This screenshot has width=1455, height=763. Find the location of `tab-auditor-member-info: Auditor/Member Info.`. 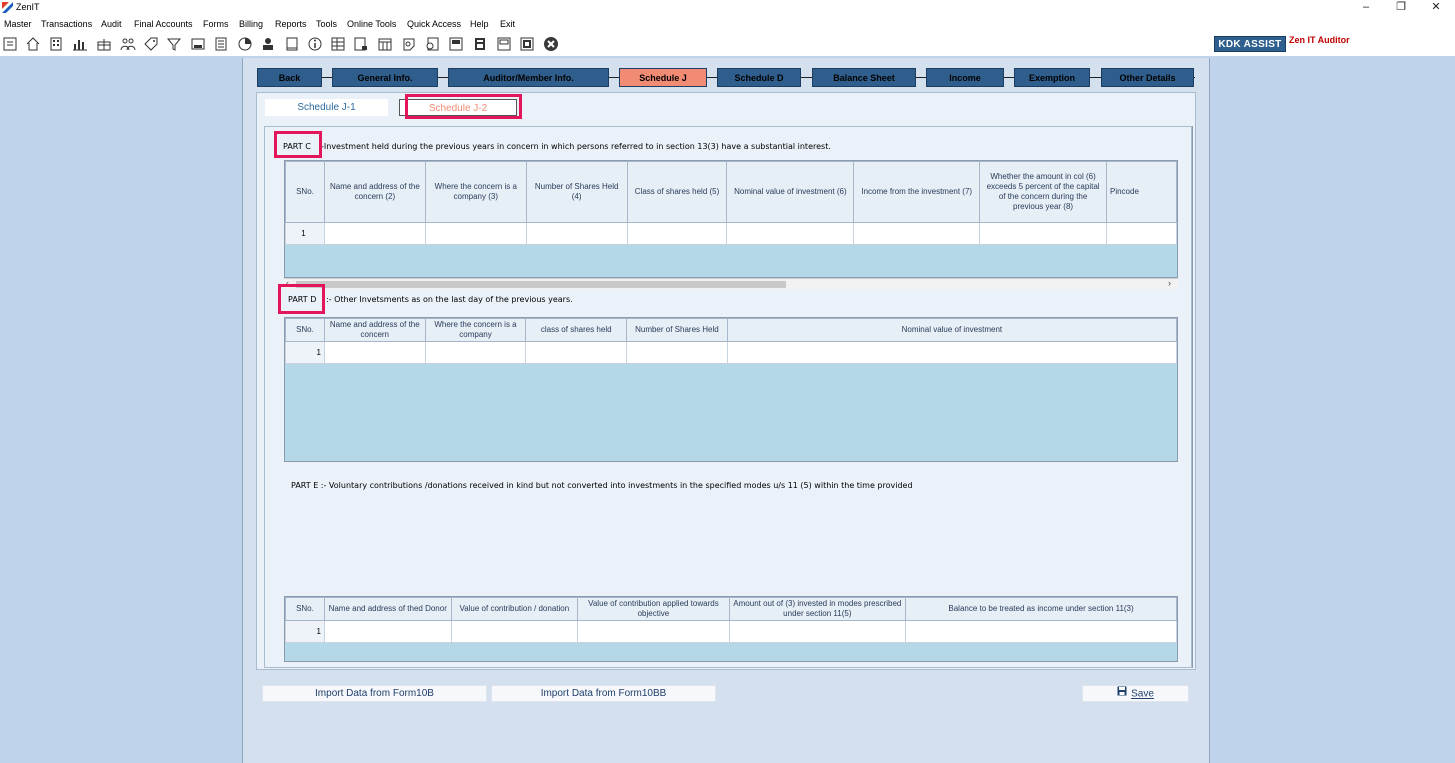

tab-auditor-member-info: Auditor/Member Info. is located at coordinates (528, 77).